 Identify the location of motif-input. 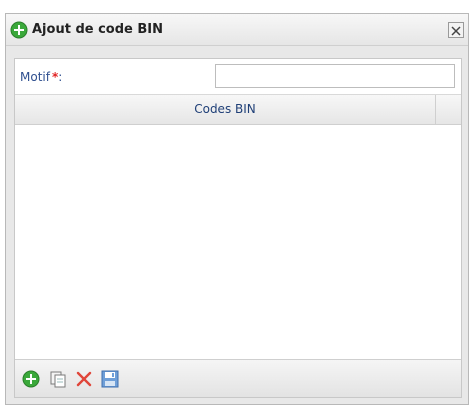
(335, 76).